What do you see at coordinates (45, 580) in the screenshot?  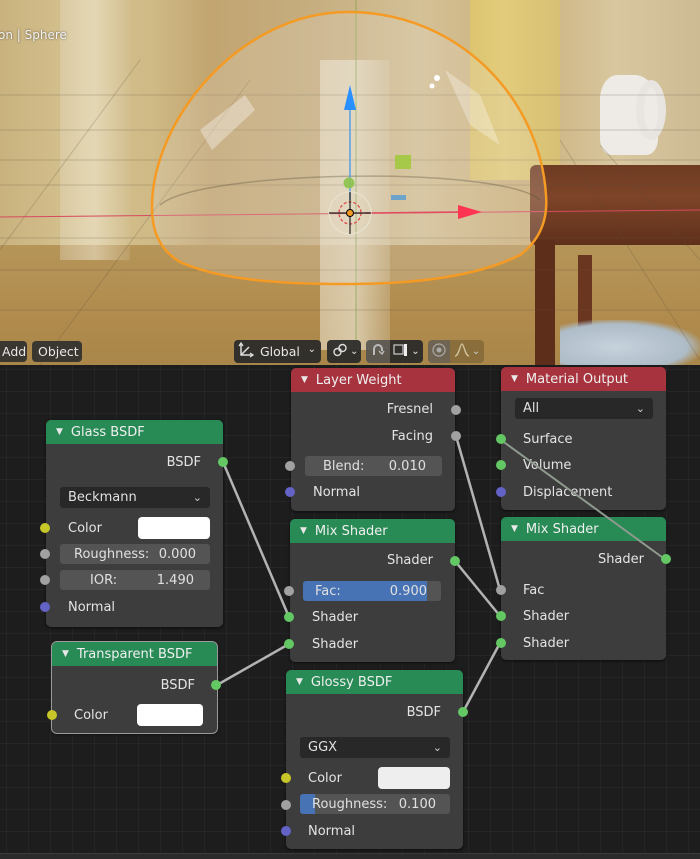 I see `socket-glass-ior-in` at bounding box center [45, 580].